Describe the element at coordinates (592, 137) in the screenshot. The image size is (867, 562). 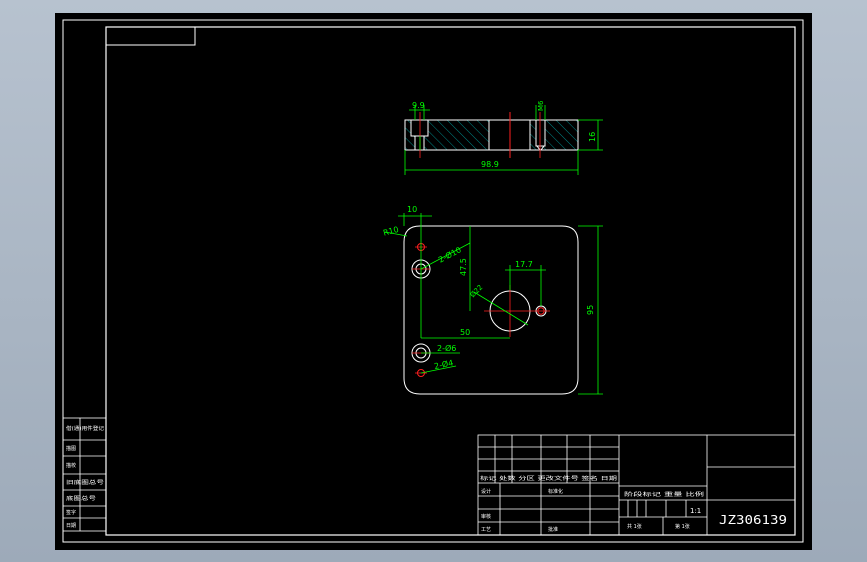
I see `dim-section-16: 16` at that location.